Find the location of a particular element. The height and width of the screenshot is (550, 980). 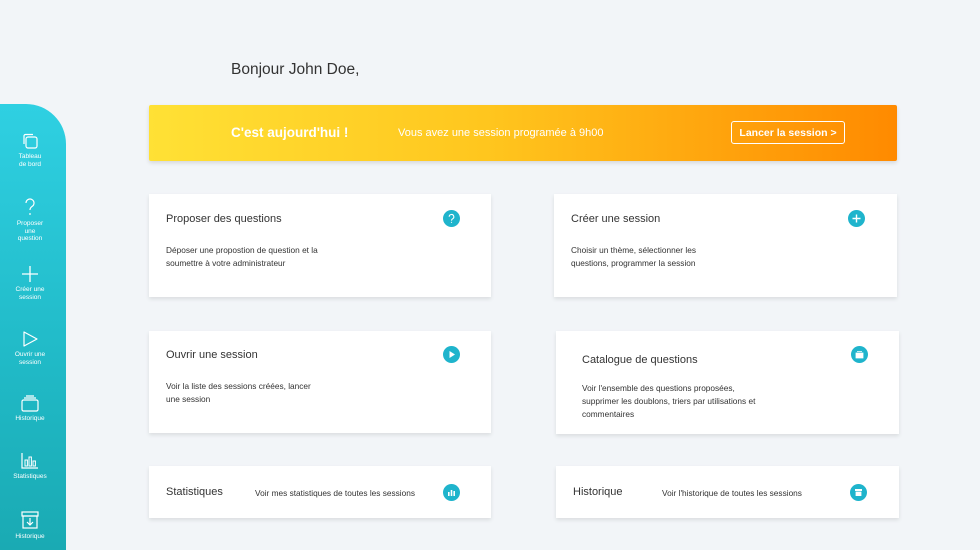

plus-circle-icon is located at coordinates (856, 218).